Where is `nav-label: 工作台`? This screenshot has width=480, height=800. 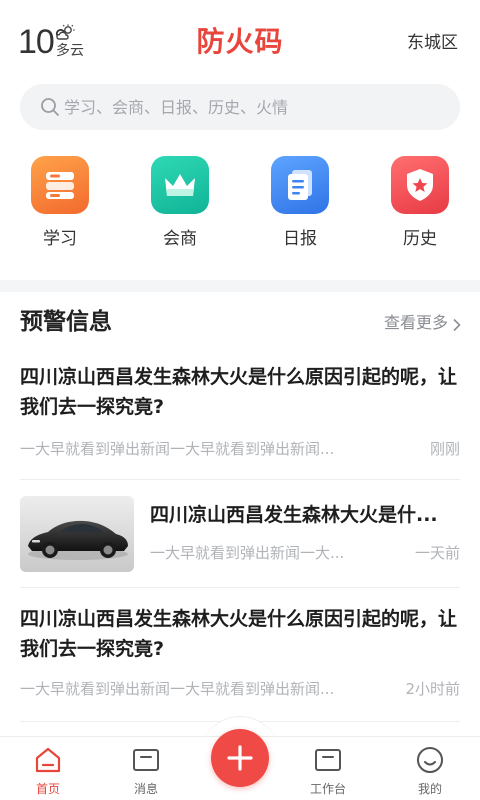 nav-label: 工作台 is located at coordinates (327, 789).